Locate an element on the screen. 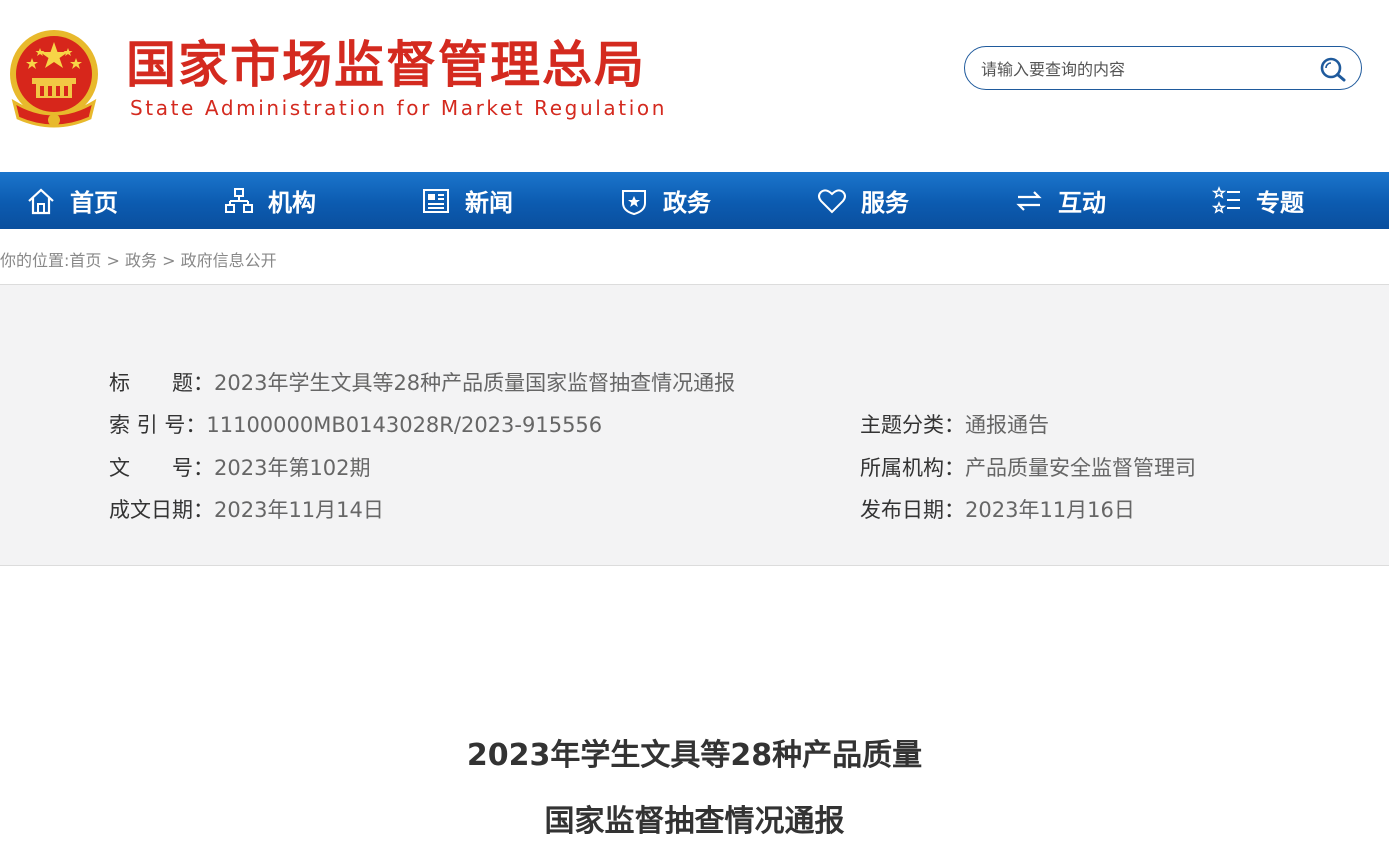 Image resolution: width=1389 pixels, height=841 pixels. article-title-line2: 国家监督抽查情况通报 is located at coordinates (694, 821).